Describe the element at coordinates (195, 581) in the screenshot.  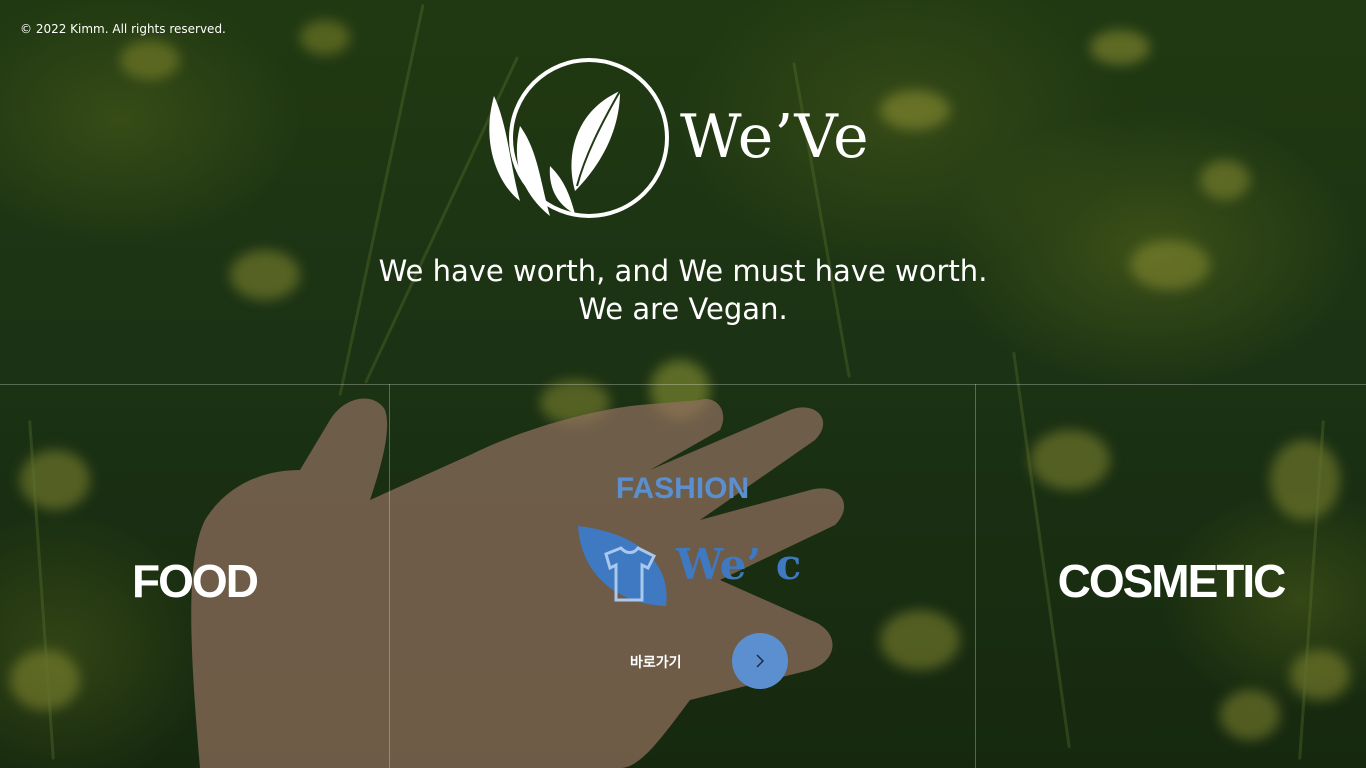
I see `panel-food-title: FOOD` at that location.